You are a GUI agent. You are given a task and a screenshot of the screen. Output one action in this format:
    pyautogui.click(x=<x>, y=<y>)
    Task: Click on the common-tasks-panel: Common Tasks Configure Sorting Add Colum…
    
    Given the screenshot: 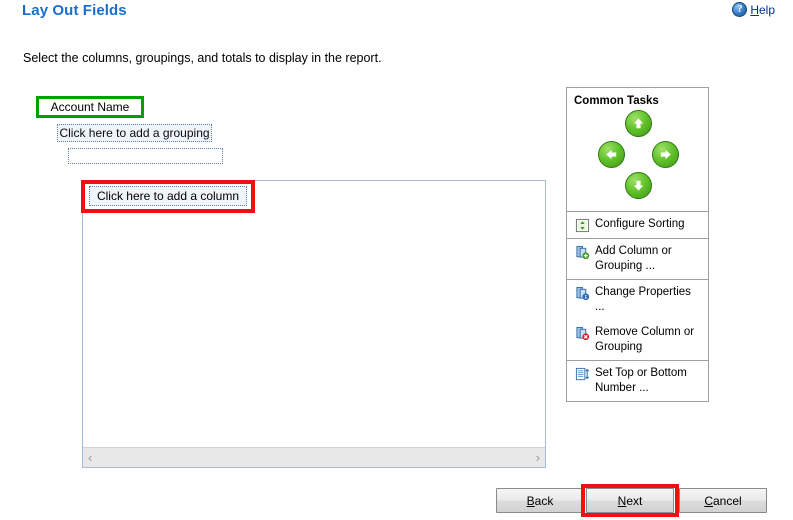 What is the action you would take?
    pyautogui.click(x=637, y=244)
    